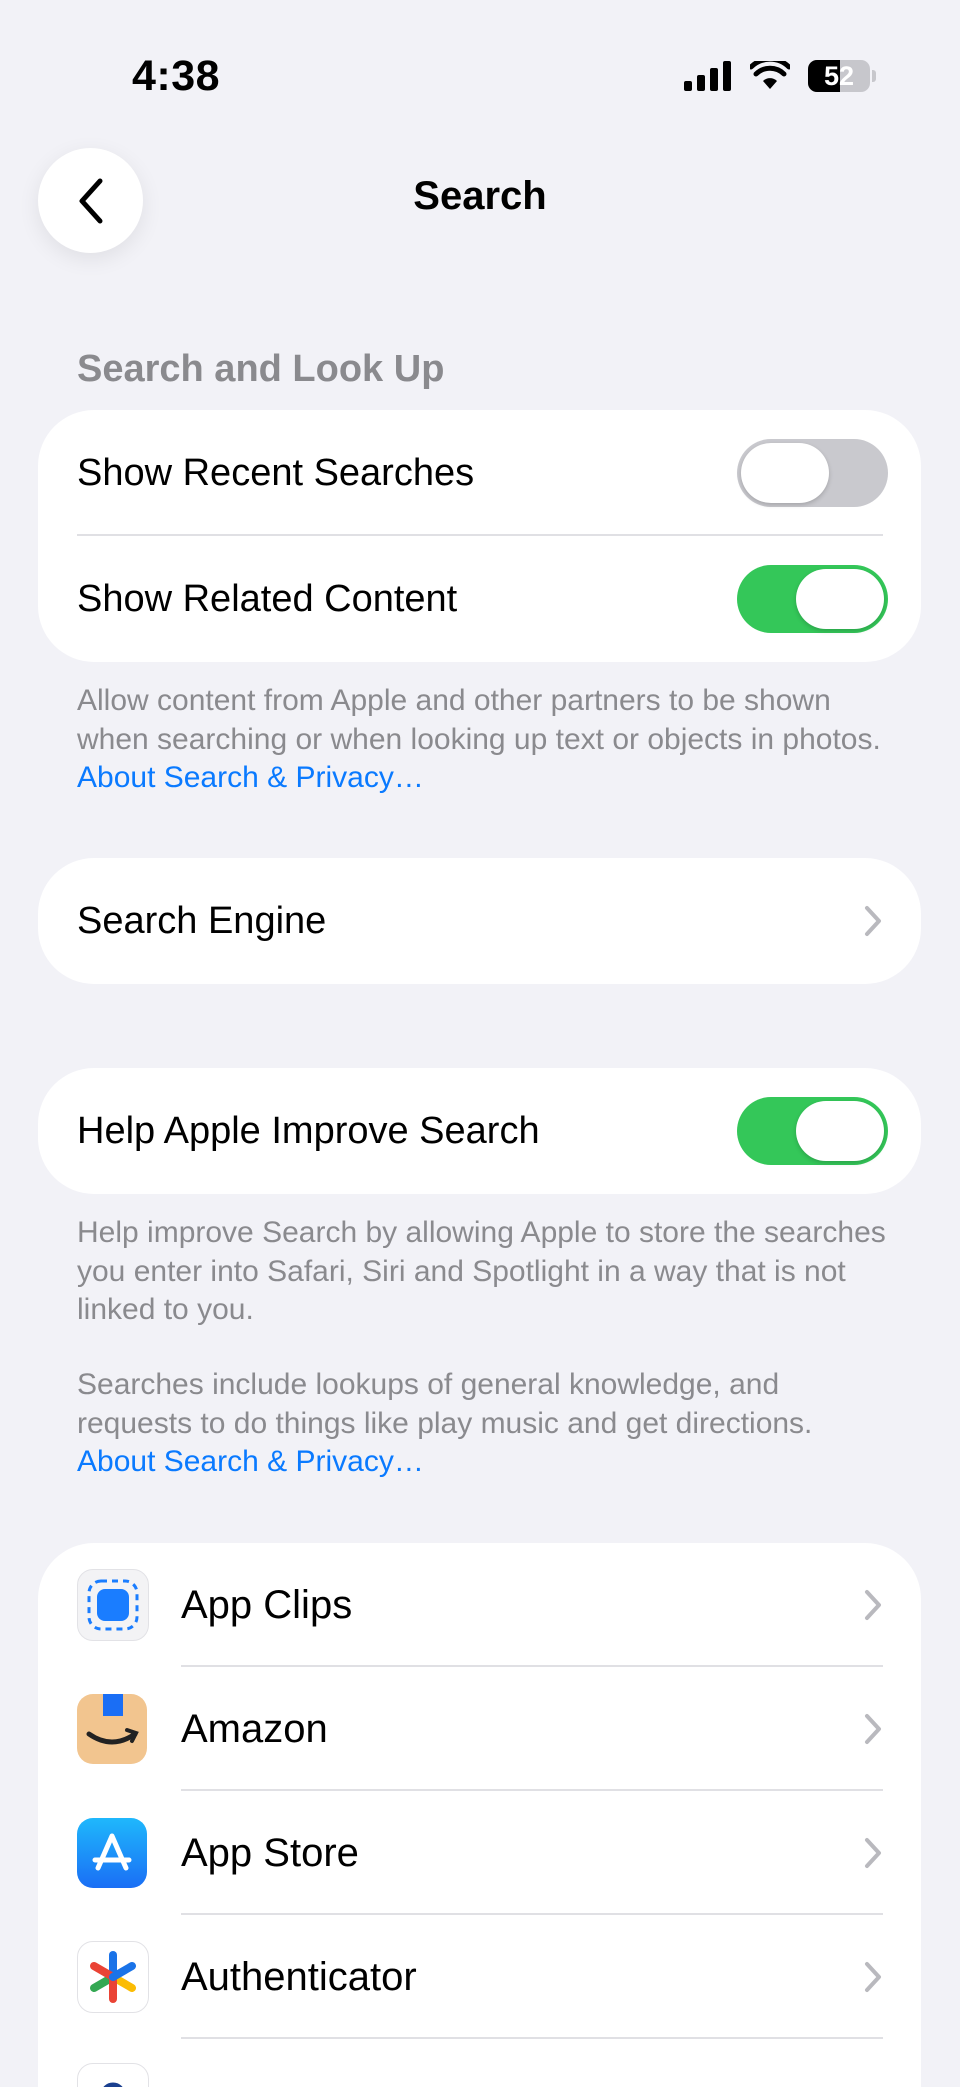 This screenshot has width=960, height=2087. Describe the element at coordinates (113, 2075) in the screenshot. I see `app-icon-partial` at that location.